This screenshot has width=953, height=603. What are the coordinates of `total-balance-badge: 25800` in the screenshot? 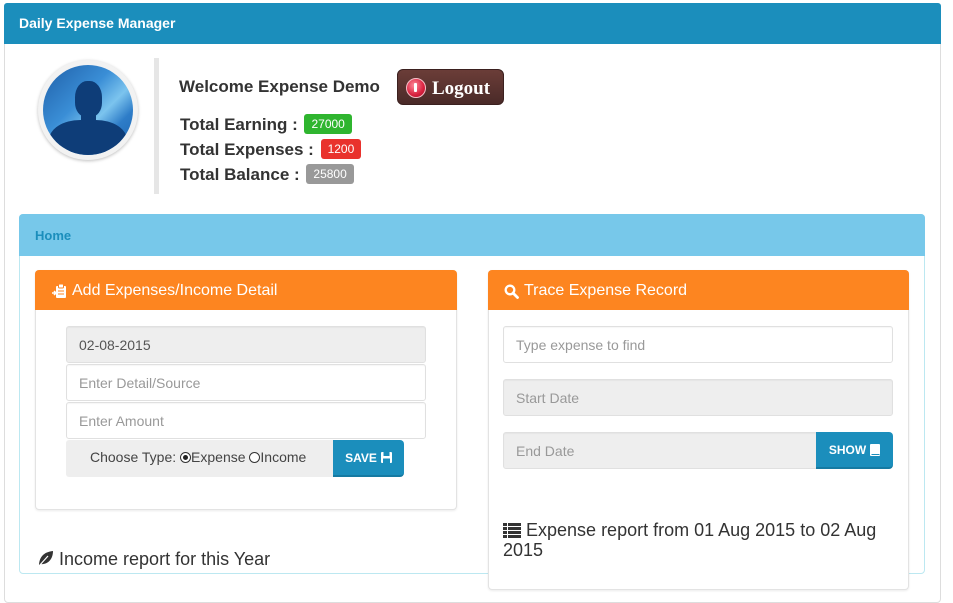 It's located at (330, 174).